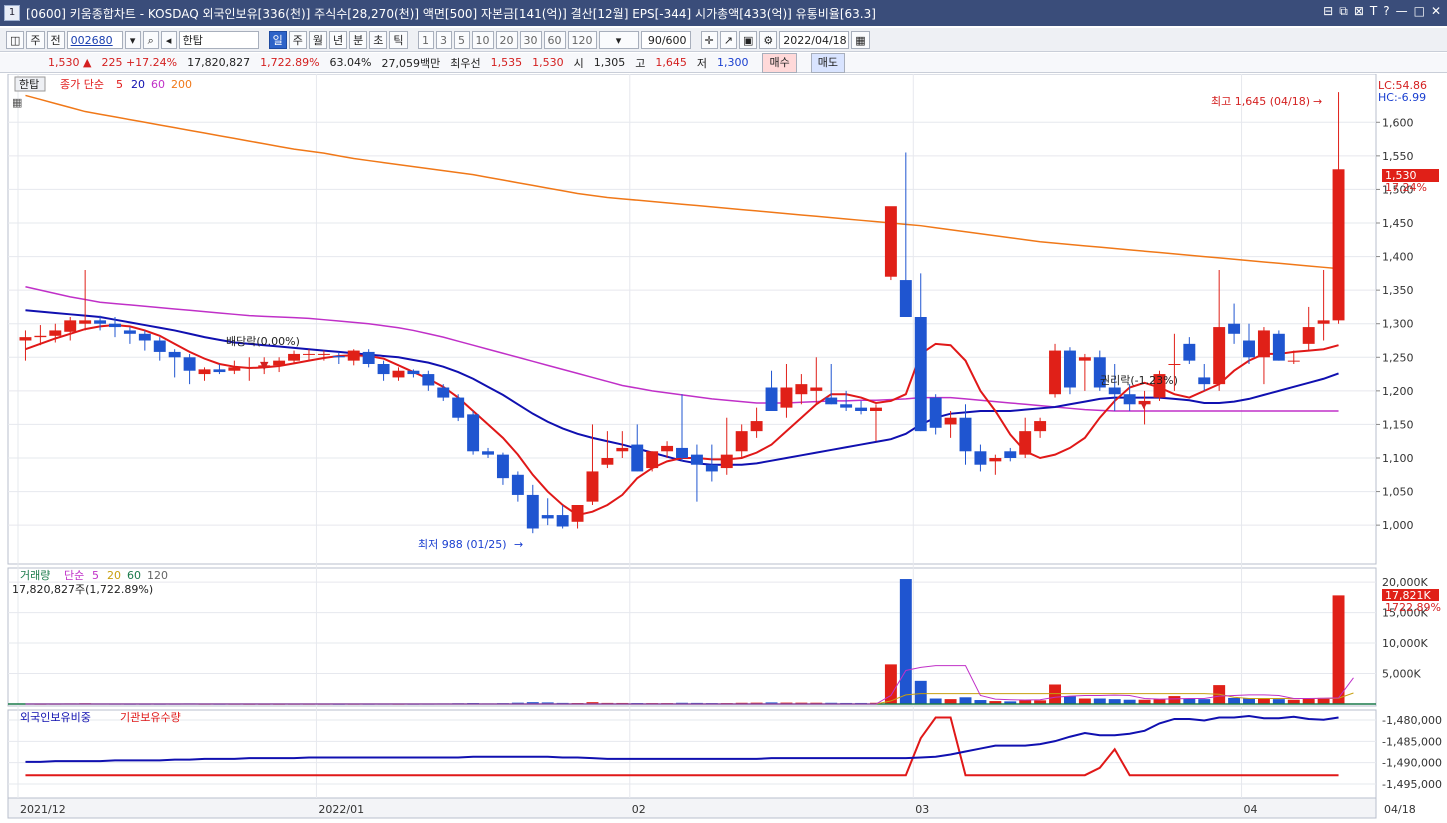  I want to click on interval-10: 10, so click(482, 39).